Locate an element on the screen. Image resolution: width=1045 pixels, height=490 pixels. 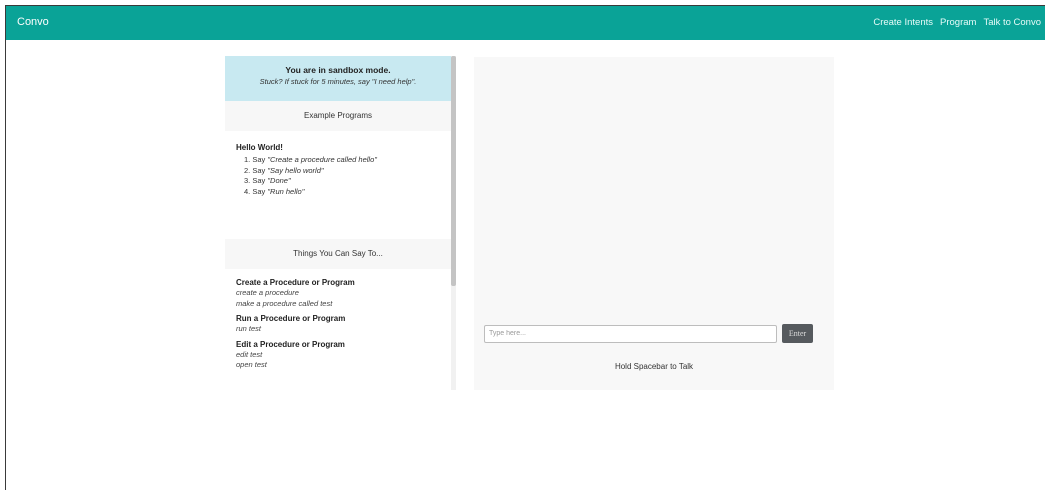
chat-input-row: Enter is located at coordinates (648, 333).